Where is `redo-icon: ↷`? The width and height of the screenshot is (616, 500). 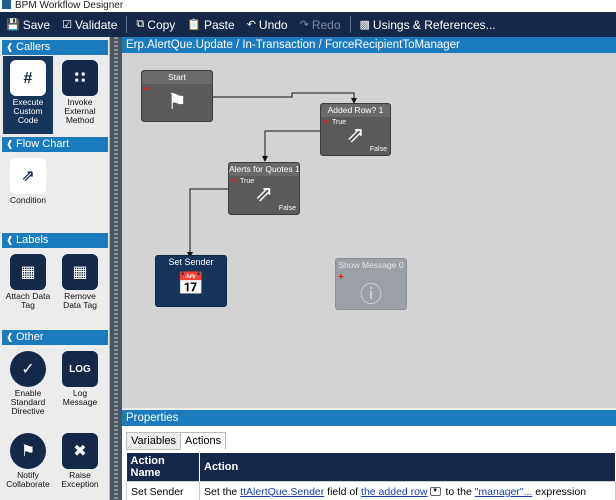
redo-icon: ↷ is located at coordinates (304, 25).